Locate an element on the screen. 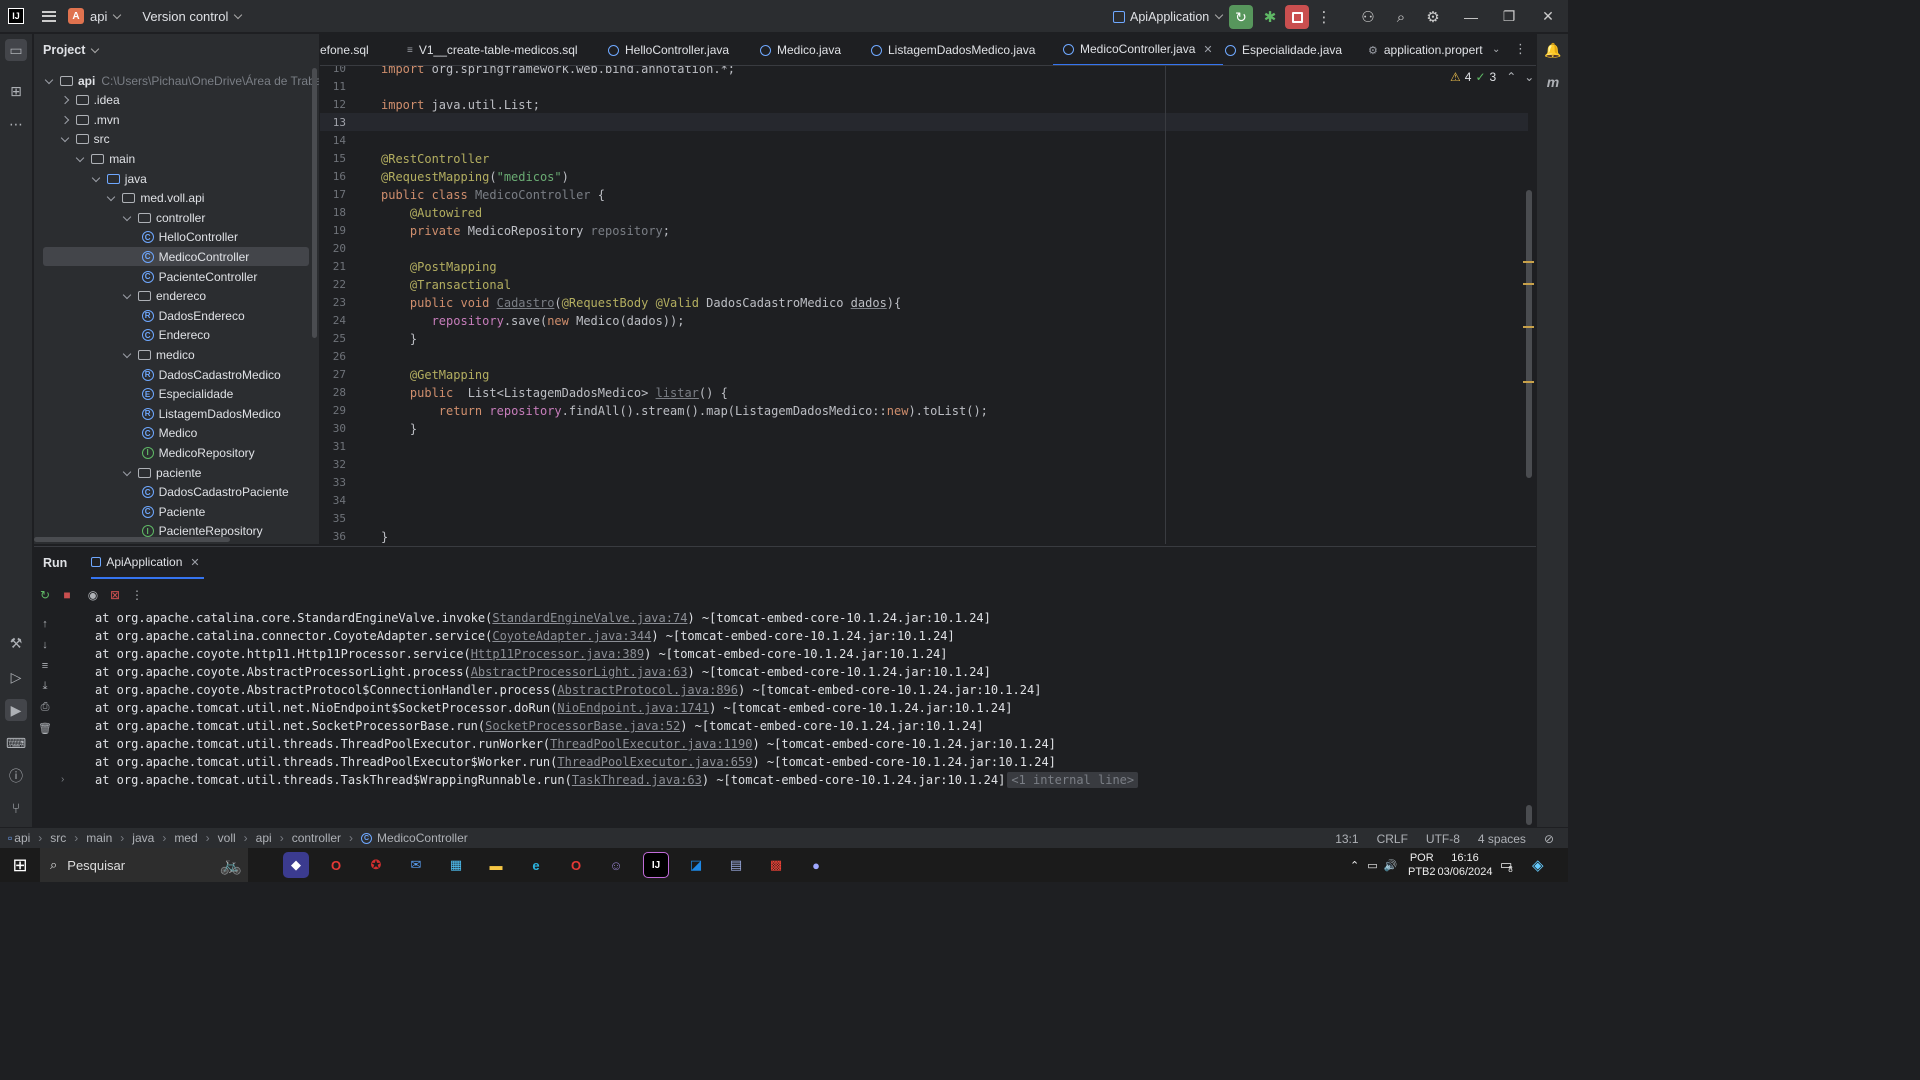  inspection-widget: ⚠ 4 ✓ 3 ⌃ ⌄ is located at coordinates (1492, 77).